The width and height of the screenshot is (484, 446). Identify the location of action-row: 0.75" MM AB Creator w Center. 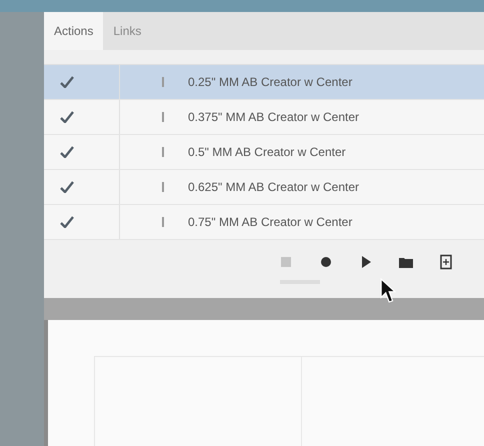
(264, 222).